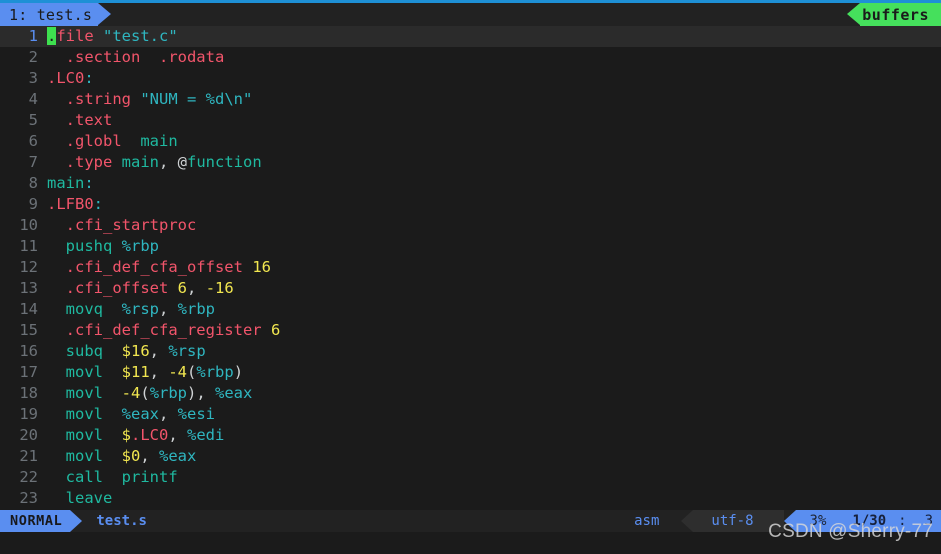 Image resolution: width=941 pixels, height=554 pixels. What do you see at coordinates (738, 521) in the screenshot?
I see `status-encoding: utf-8` at bounding box center [738, 521].